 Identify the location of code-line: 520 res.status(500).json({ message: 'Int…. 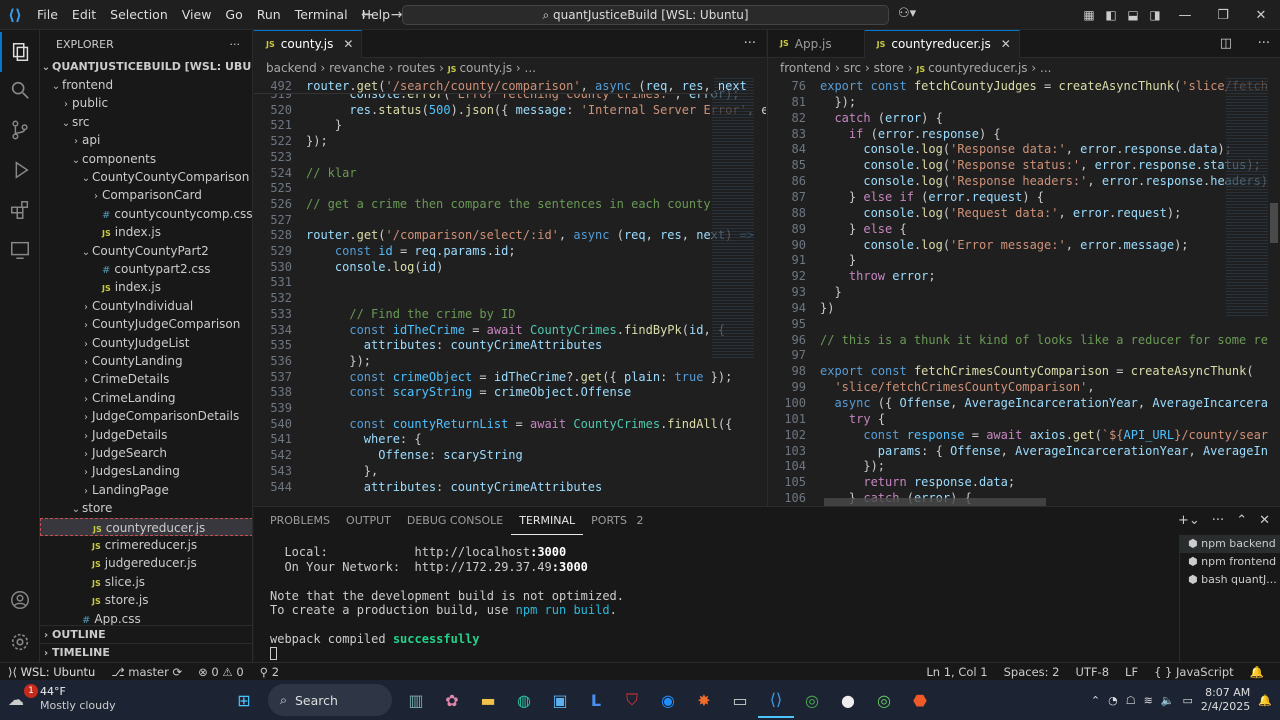
(510, 110).